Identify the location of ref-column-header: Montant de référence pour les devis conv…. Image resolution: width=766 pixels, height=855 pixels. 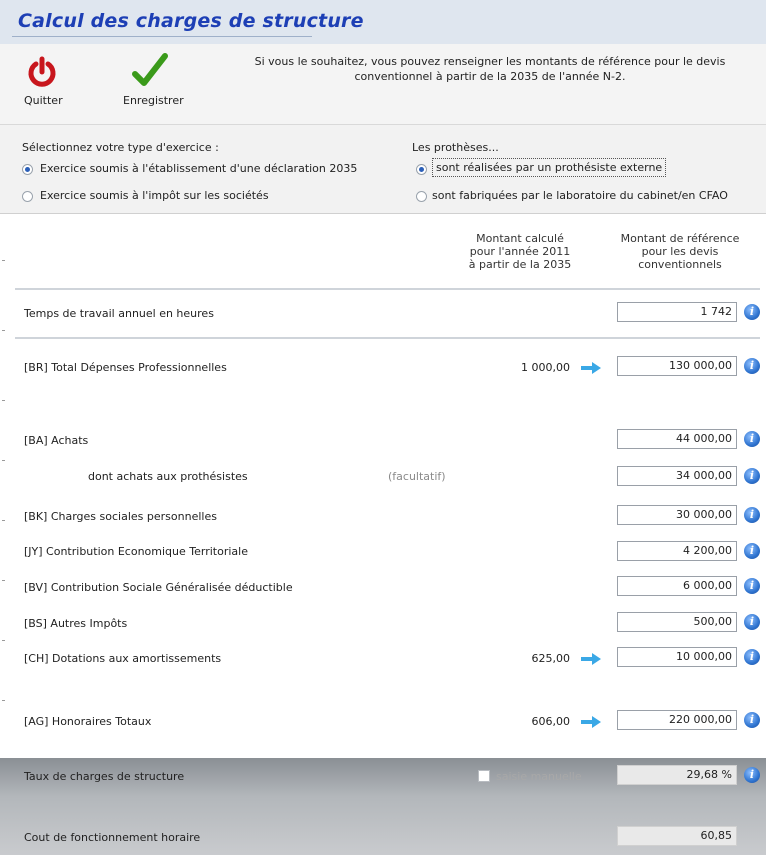
(680, 251).